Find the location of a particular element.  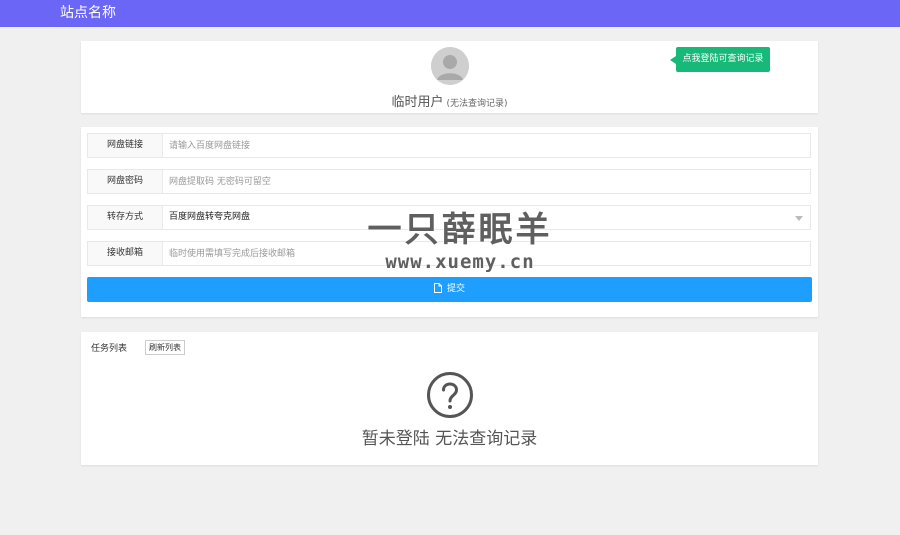

user-info: 临时用户 (无法查询记录) is located at coordinates (449, 100).